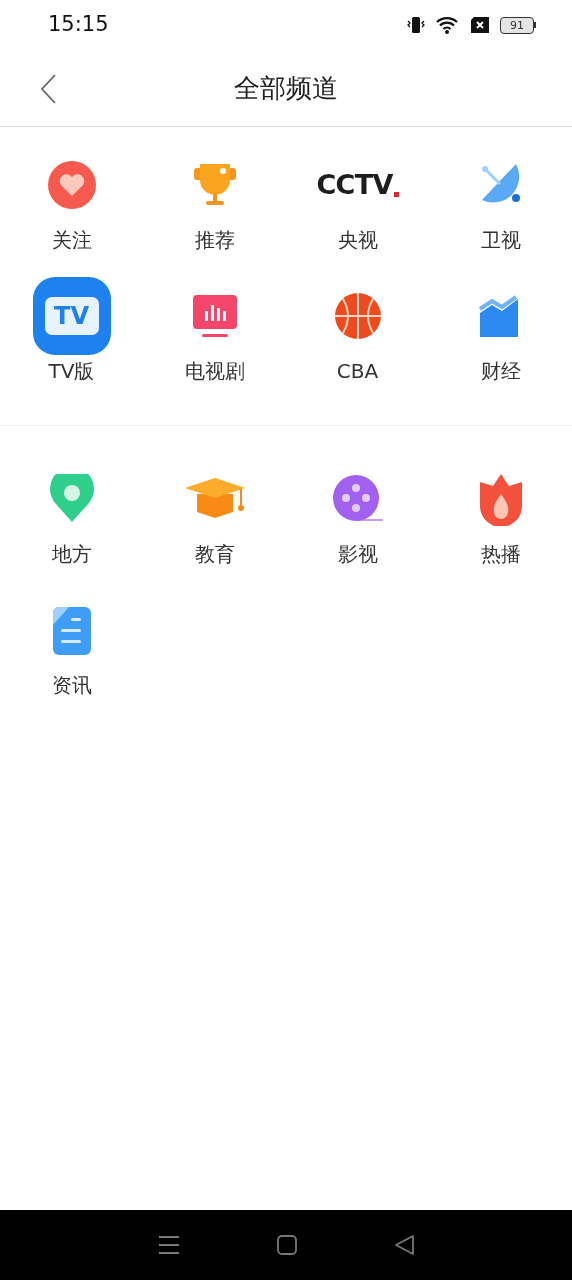 Image resolution: width=572 pixels, height=1280 pixels. I want to click on channel-item: 地方, so click(71, 513).